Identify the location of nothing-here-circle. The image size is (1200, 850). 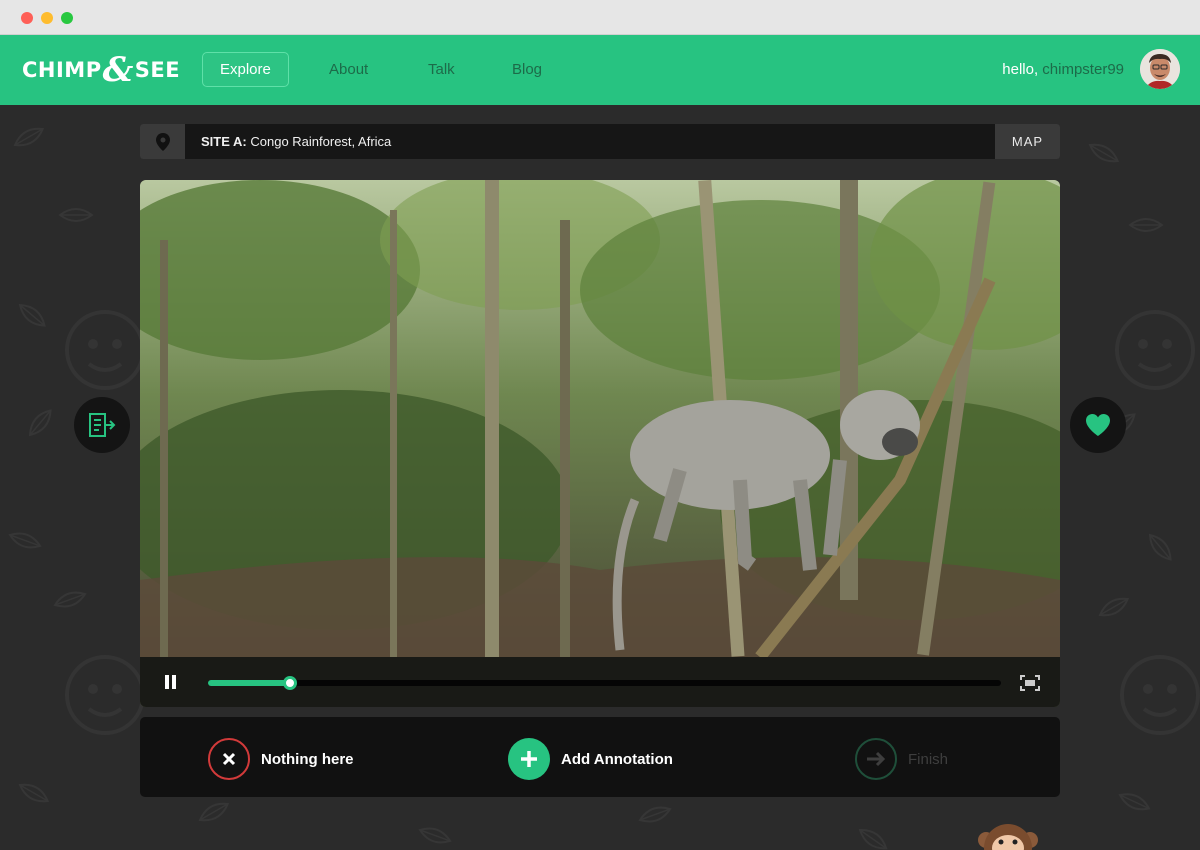
(229, 759).